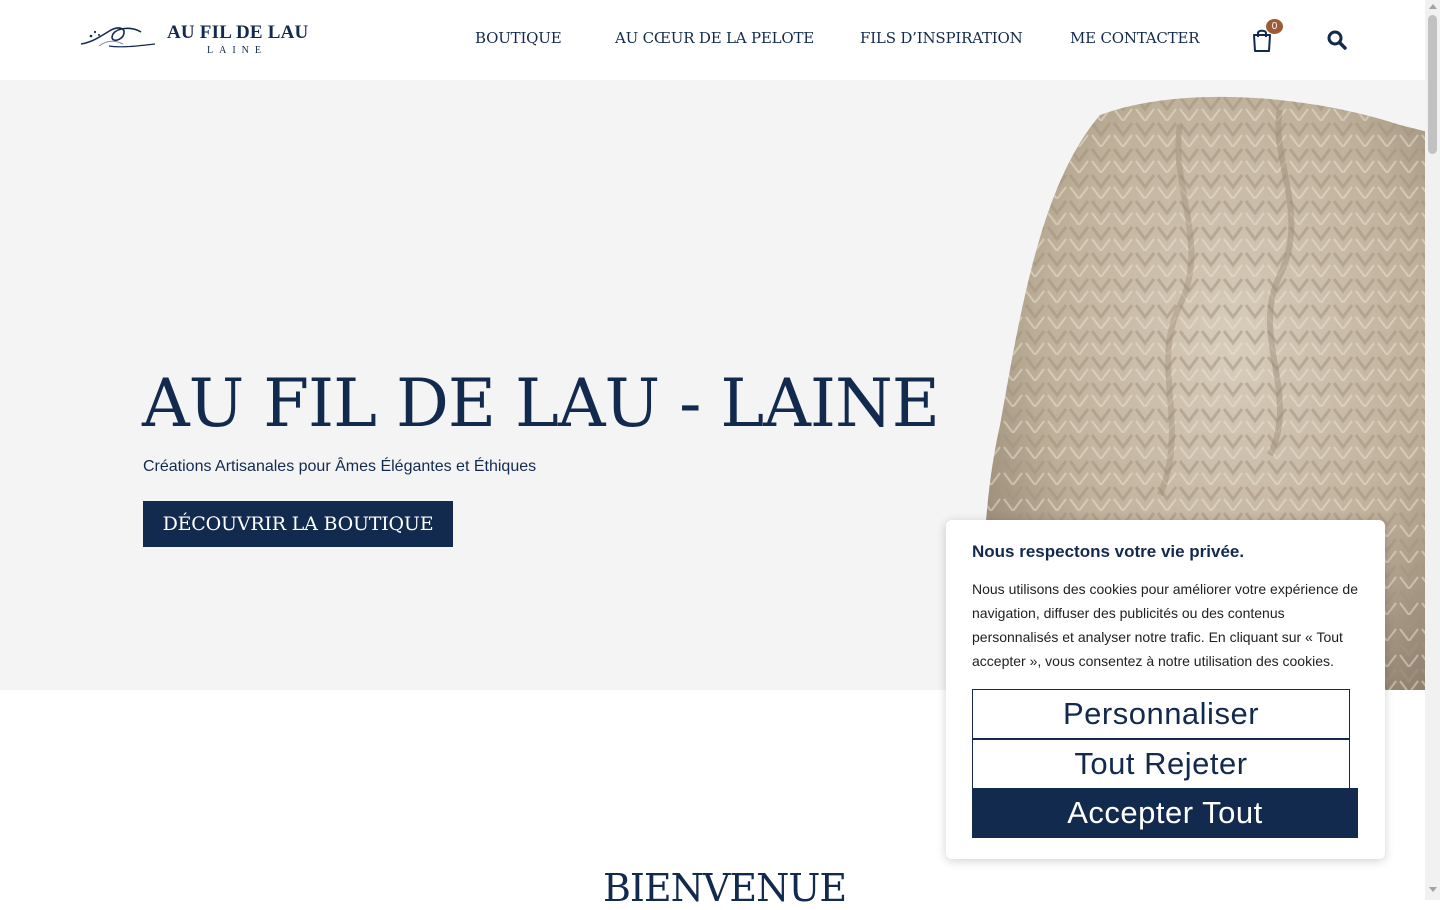 The height and width of the screenshot is (910, 1440). I want to click on logo-wordmark: AU FIL DE LAU, so click(238, 32).